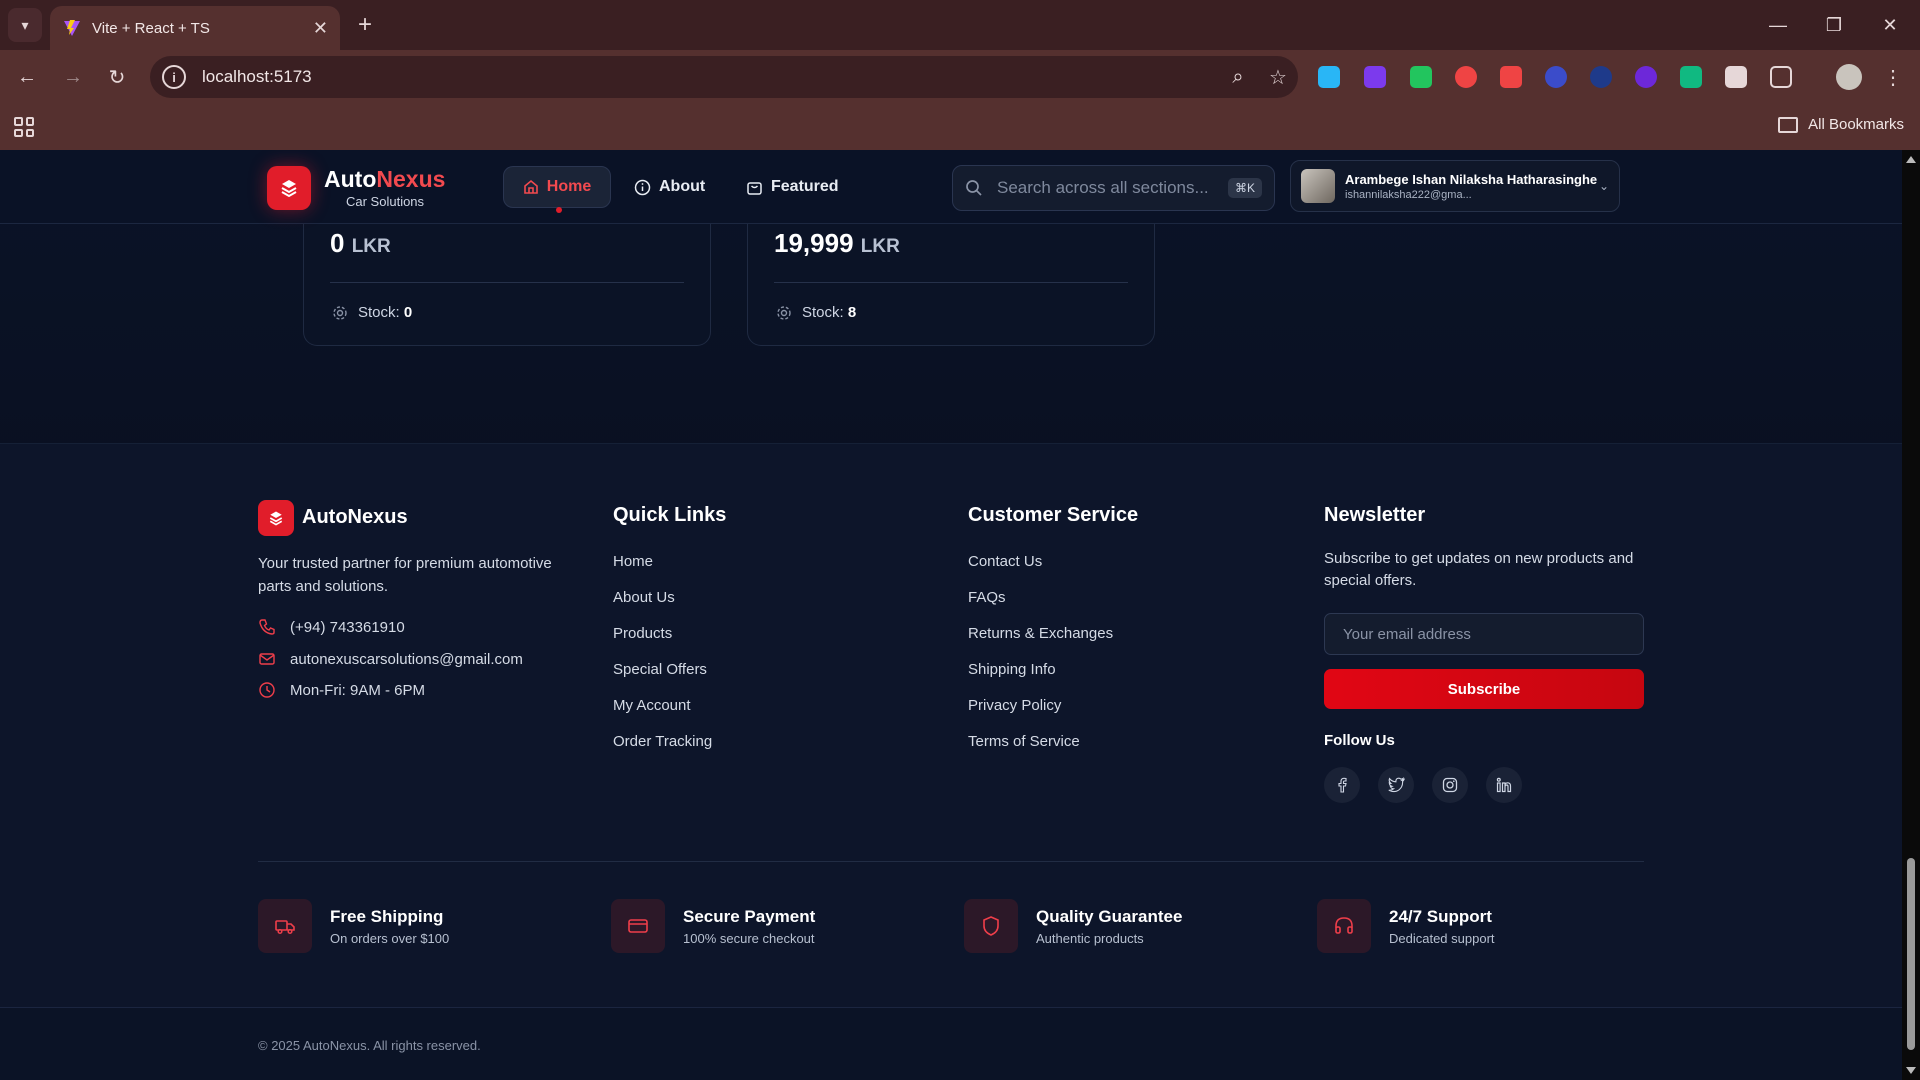  I want to click on shield-icon, so click(991, 926).